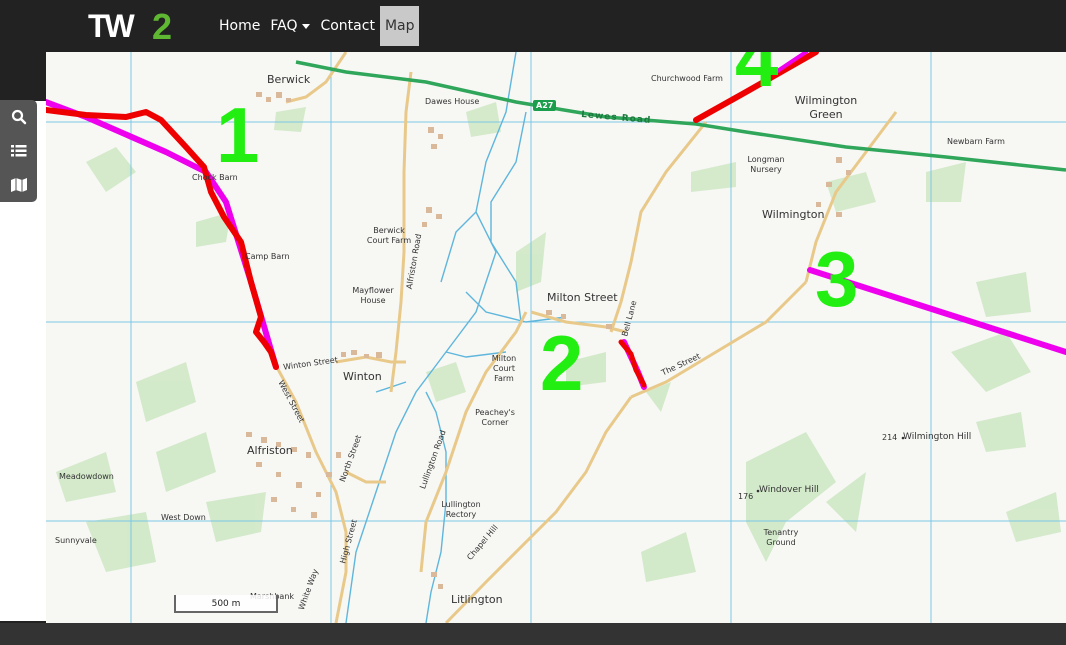 The height and width of the screenshot is (645, 1066). What do you see at coordinates (495, 417) in the screenshot?
I see `place-peacheys-corner: Peachey's Corner` at bounding box center [495, 417].